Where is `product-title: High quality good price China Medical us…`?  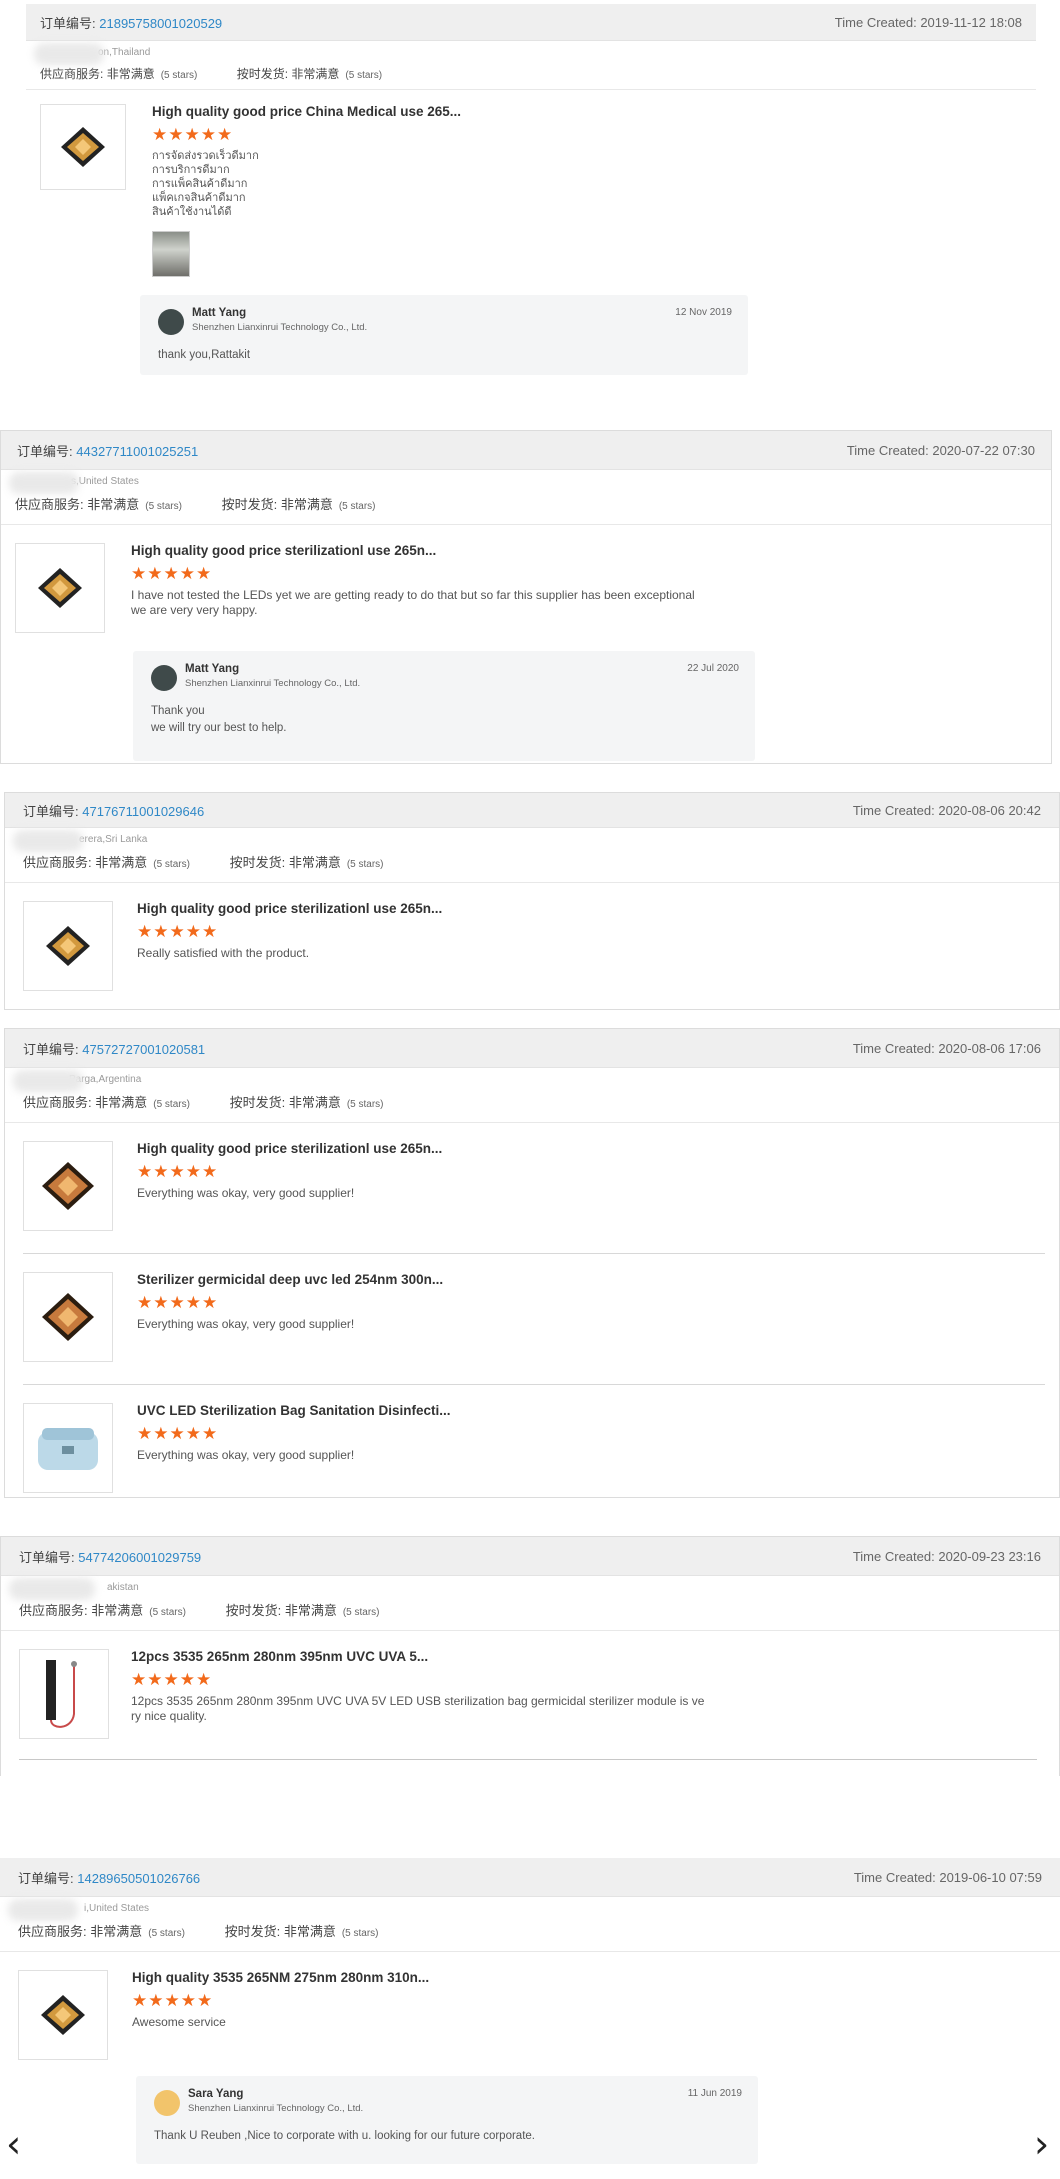
product-title: High quality good price China Medical us… is located at coordinates (306, 111).